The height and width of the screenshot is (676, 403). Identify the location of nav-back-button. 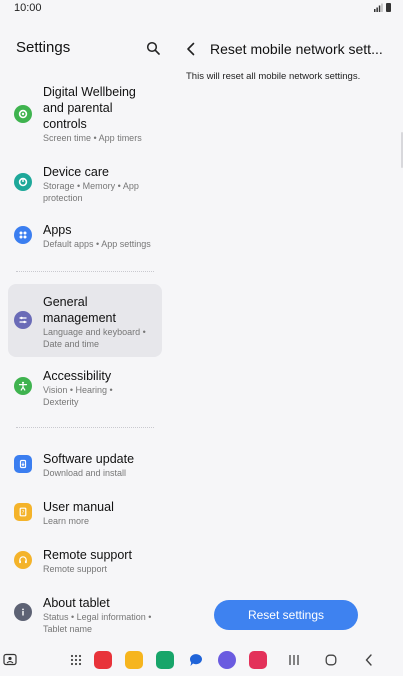
(369, 660).